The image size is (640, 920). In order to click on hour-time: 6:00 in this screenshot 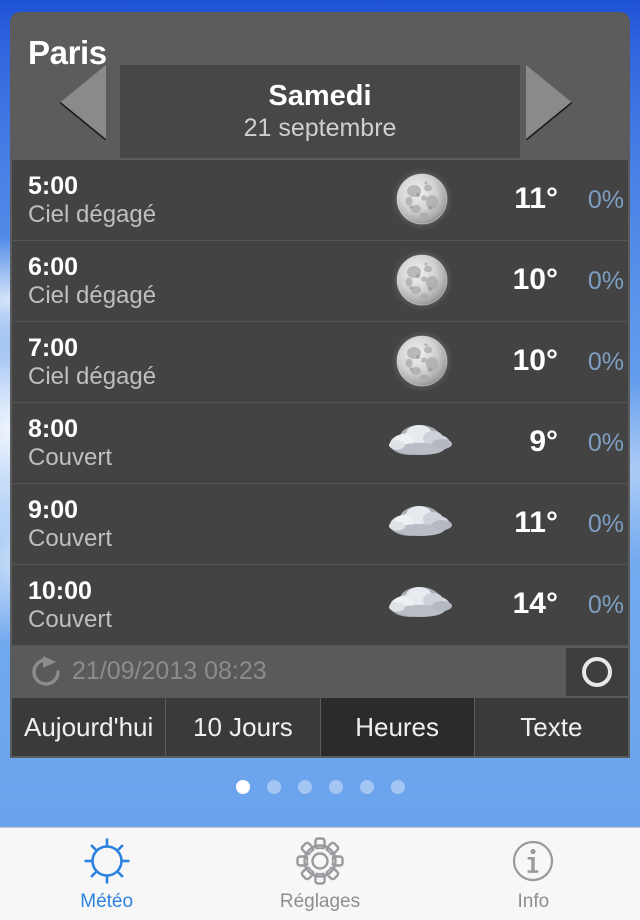, I will do `click(53, 267)`.